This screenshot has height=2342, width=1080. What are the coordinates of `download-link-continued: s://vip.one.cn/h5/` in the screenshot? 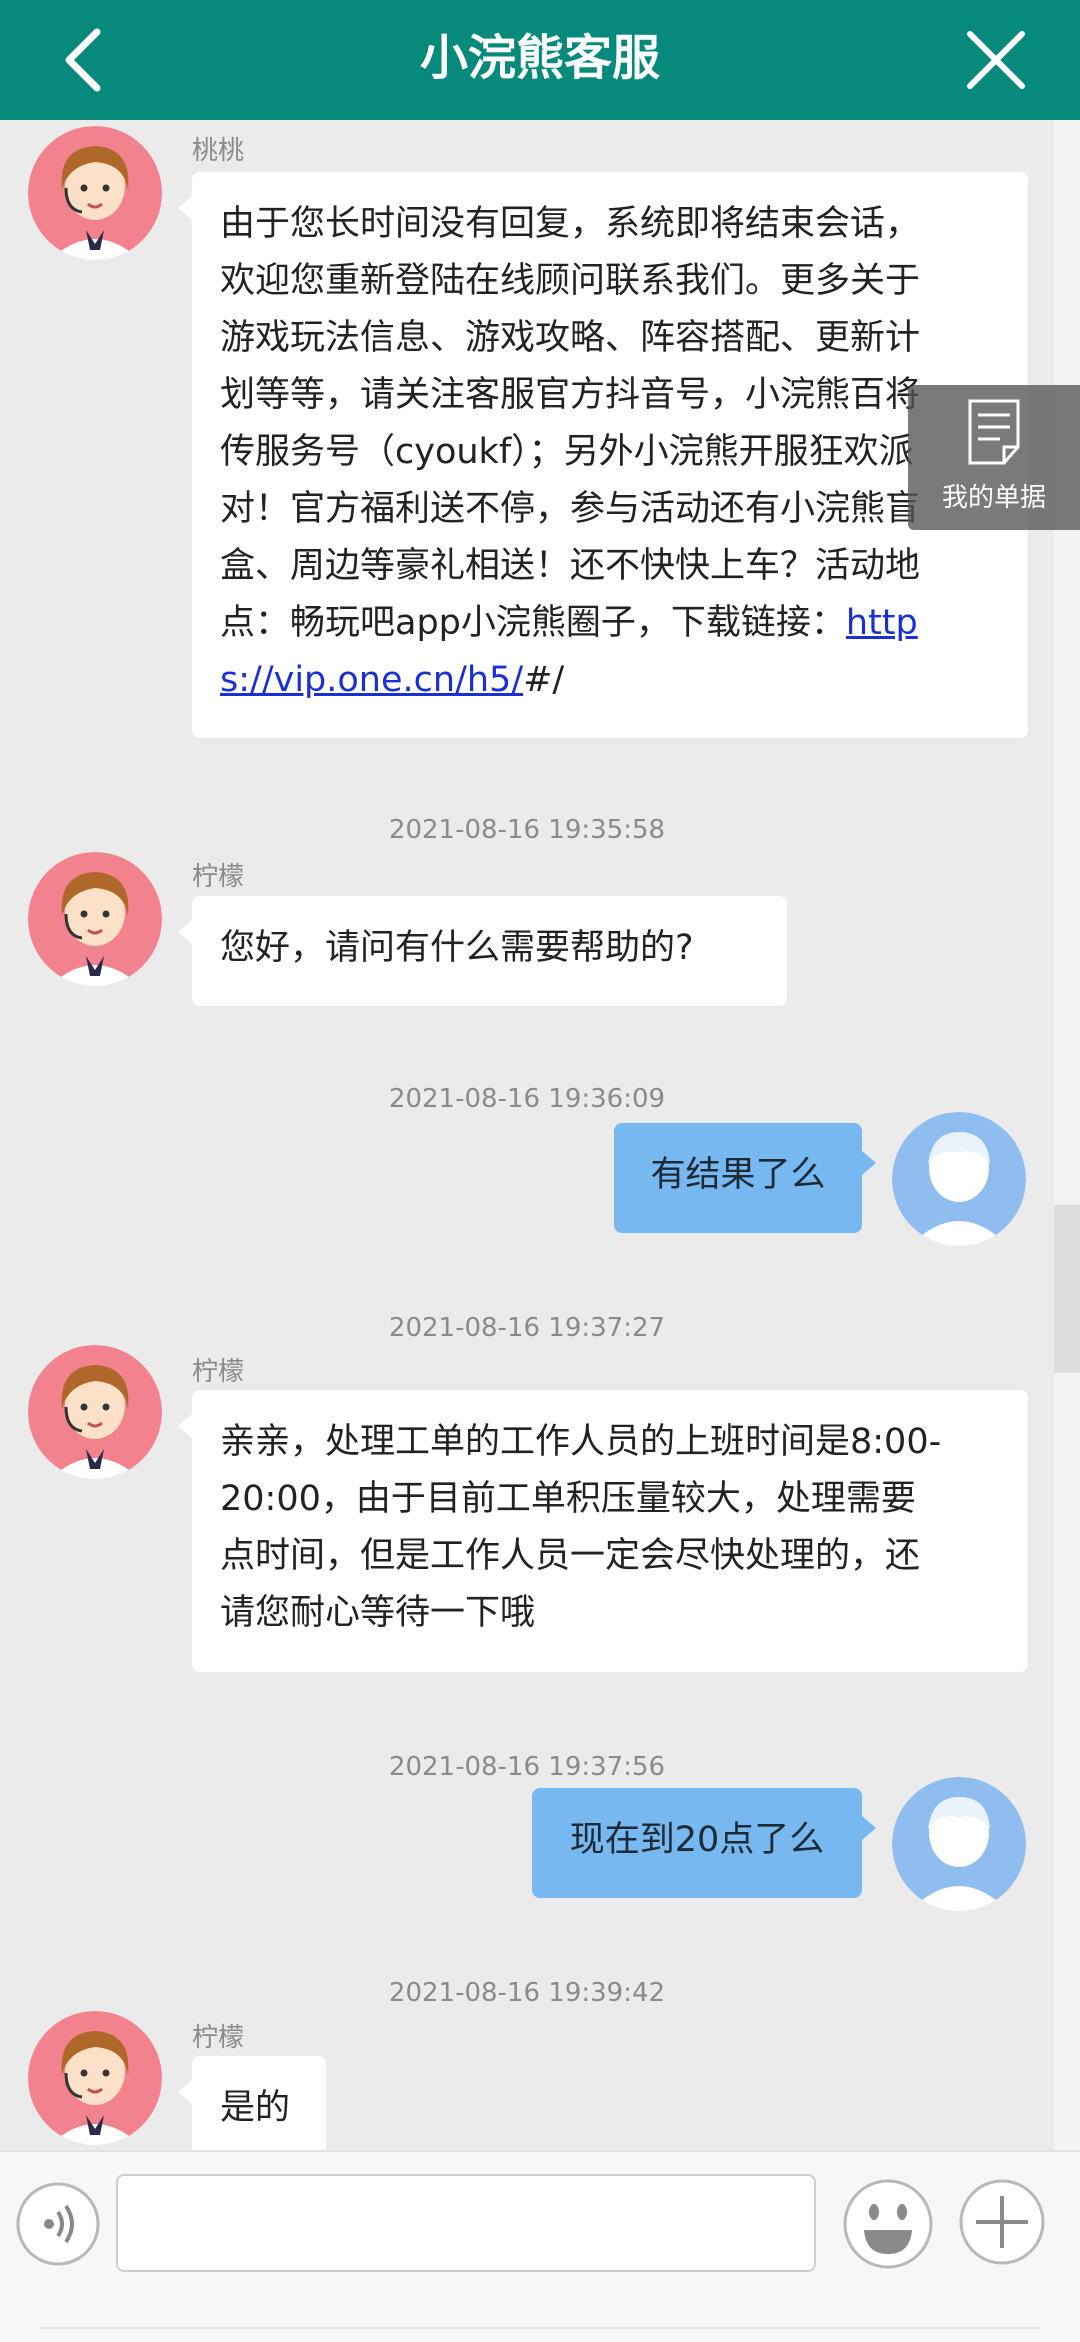 It's located at (371, 680).